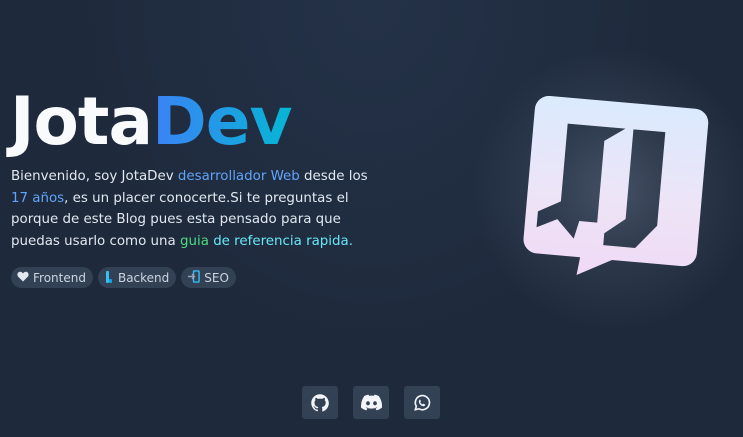  I want to click on github-button, so click(320, 402).